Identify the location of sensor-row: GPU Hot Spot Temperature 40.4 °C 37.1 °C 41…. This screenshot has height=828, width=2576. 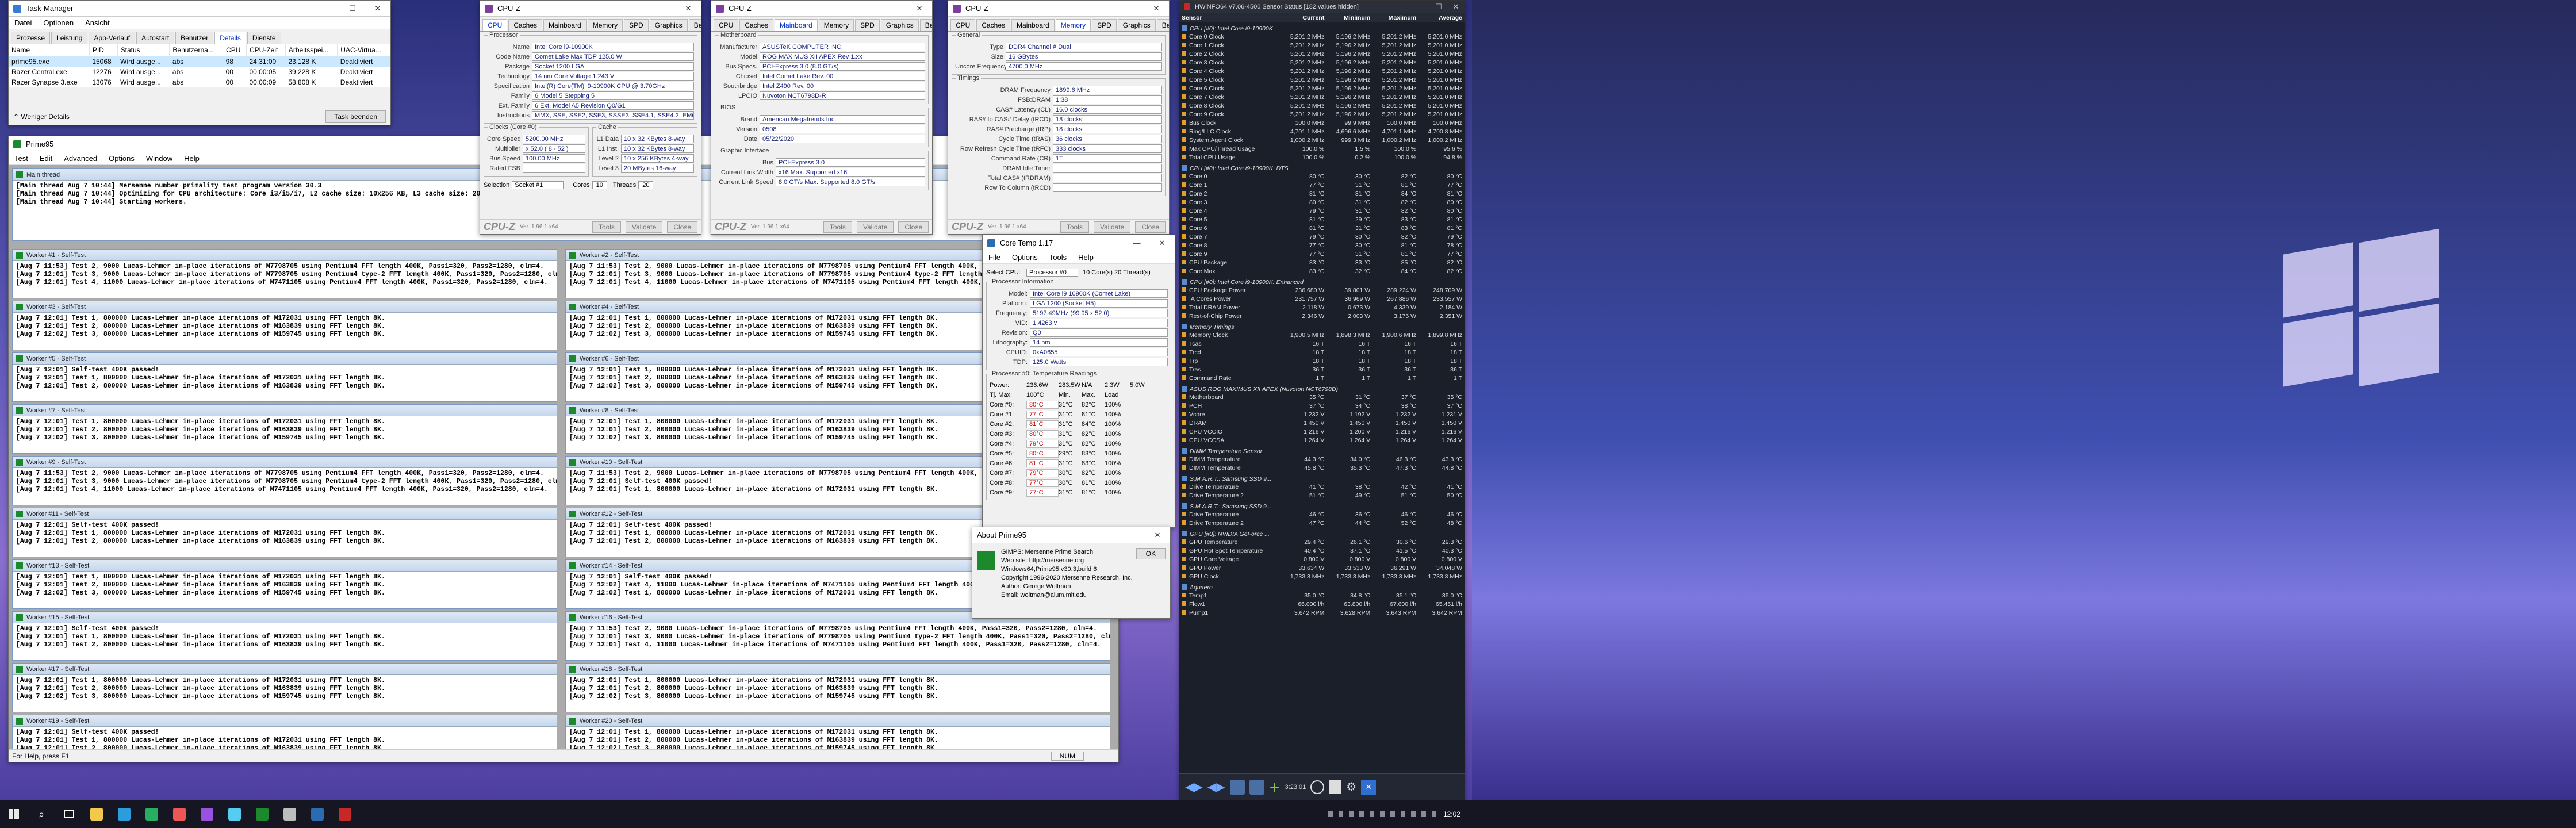
(1322, 550).